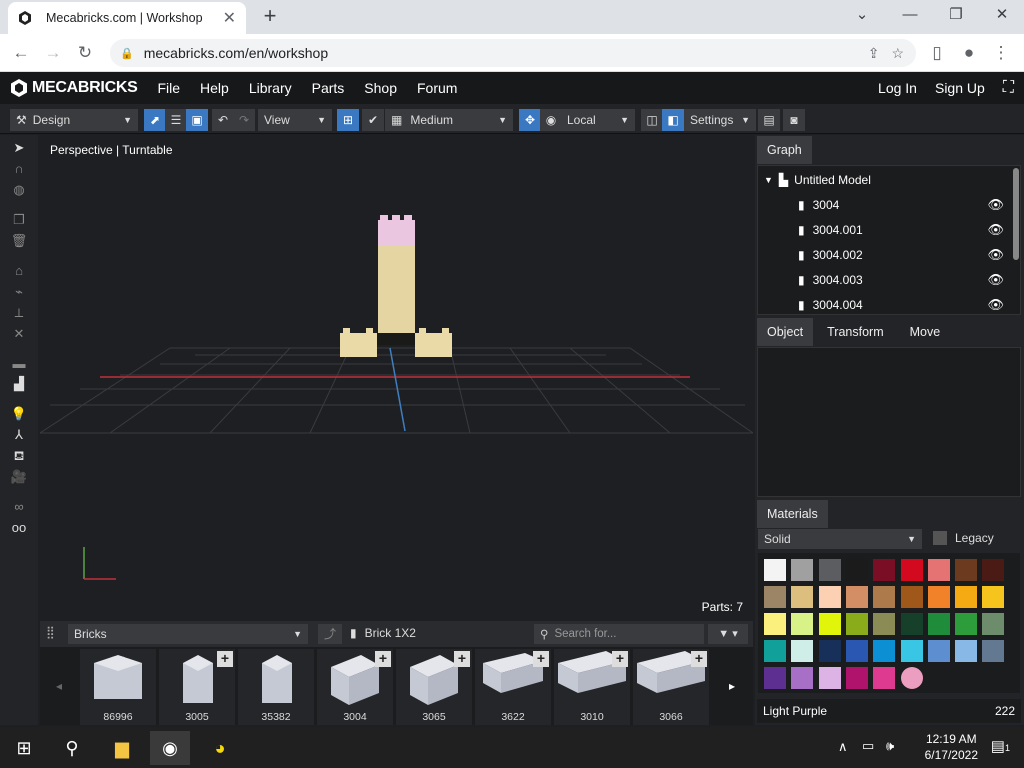 The image size is (1024, 768). What do you see at coordinates (960, 88) in the screenshot?
I see `signup-link: Sign Up` at bounding box center [960, 88].